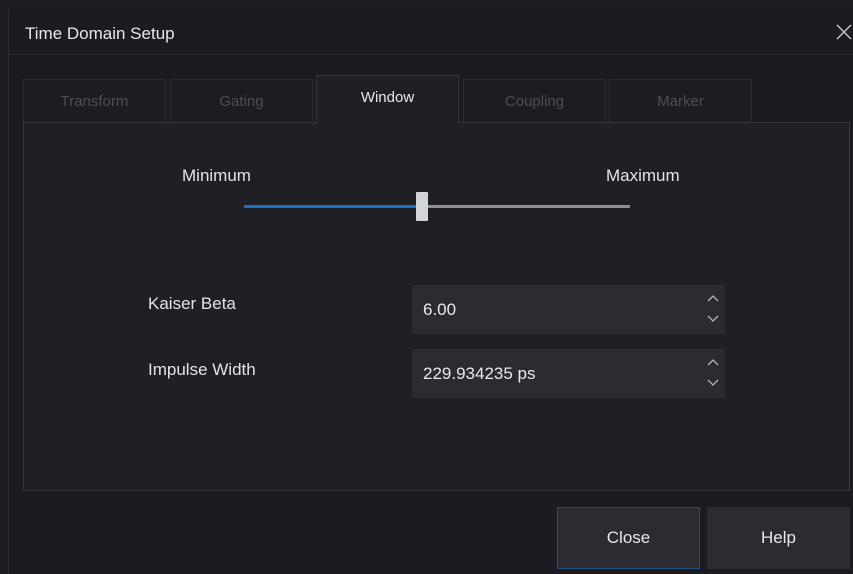 This screenshot has width=853, height=574. What do you see at coordinates (100, 33) in the screenshot?
I see `dialog-title: Time Domain Setup` at bounding box center [100, 33].